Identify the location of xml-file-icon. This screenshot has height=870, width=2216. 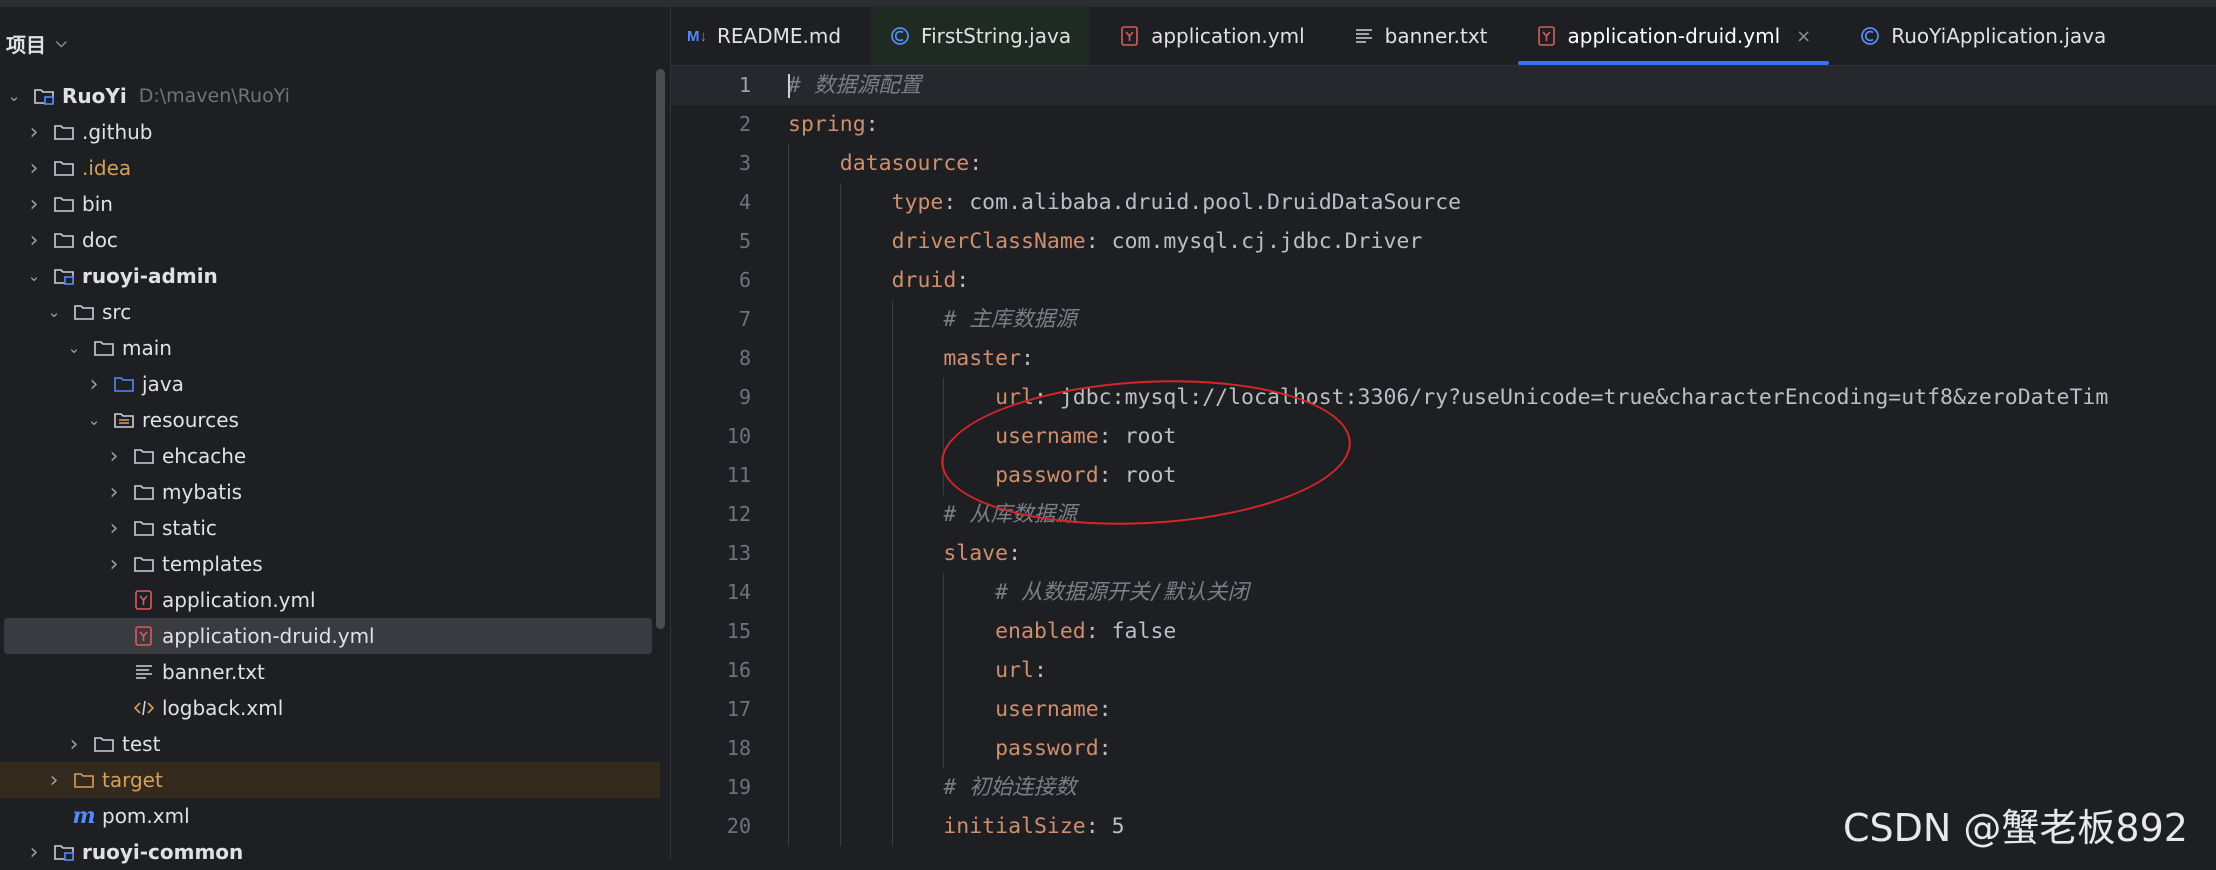
(144, 708).